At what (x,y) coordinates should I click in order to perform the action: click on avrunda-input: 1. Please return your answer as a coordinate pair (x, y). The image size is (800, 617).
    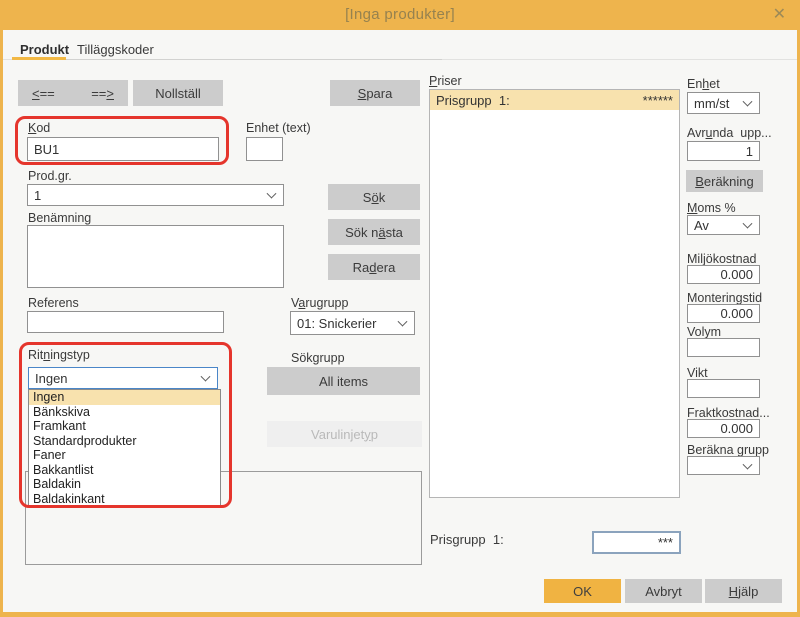
    Looking at the image, I should click on (723, 151).